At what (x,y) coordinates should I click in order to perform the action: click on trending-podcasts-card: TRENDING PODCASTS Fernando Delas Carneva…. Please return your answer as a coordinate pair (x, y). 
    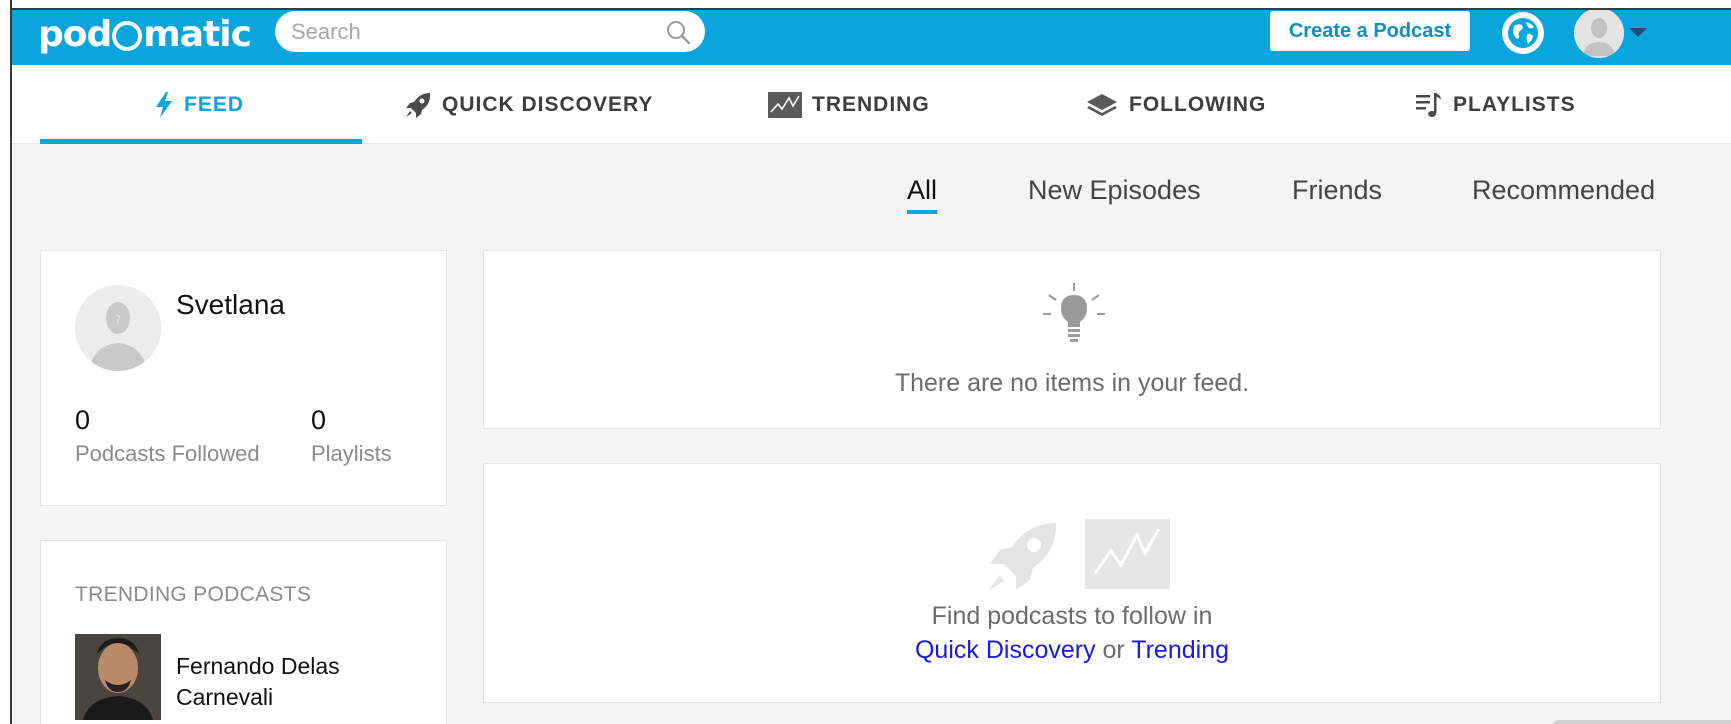
    Looking at the image, I should click on (243, 632).